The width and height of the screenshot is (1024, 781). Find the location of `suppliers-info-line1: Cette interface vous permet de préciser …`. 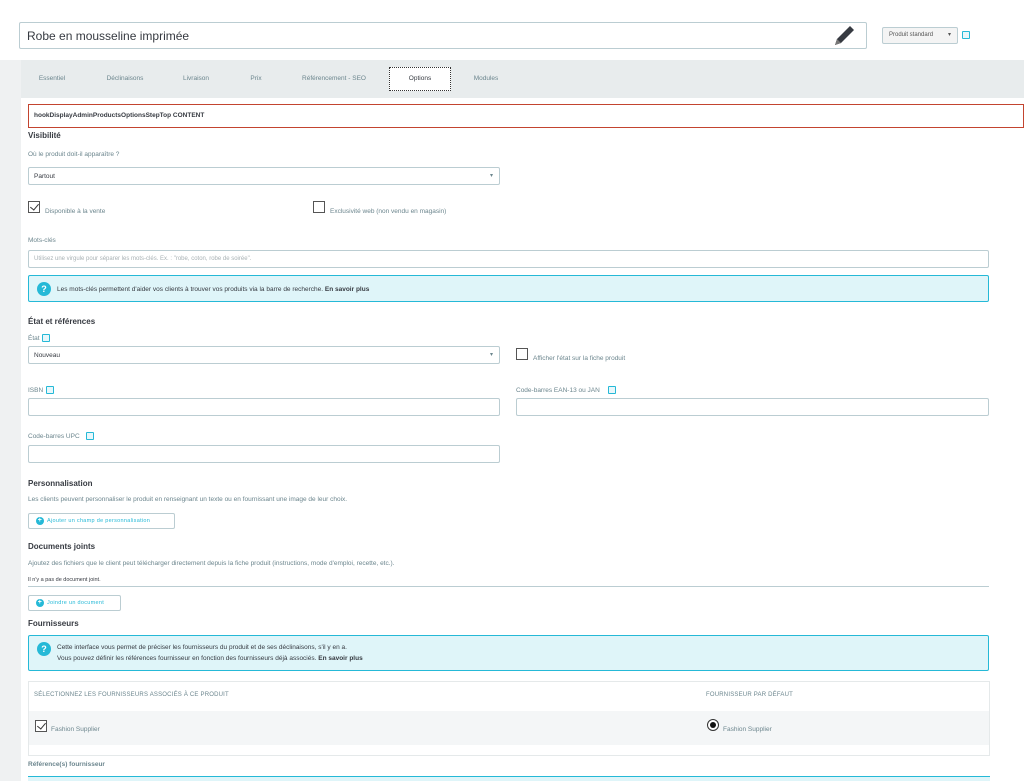

suppliers-info-line1: Cette interface vous permet de préciser … is located at coordinates (202, 647).